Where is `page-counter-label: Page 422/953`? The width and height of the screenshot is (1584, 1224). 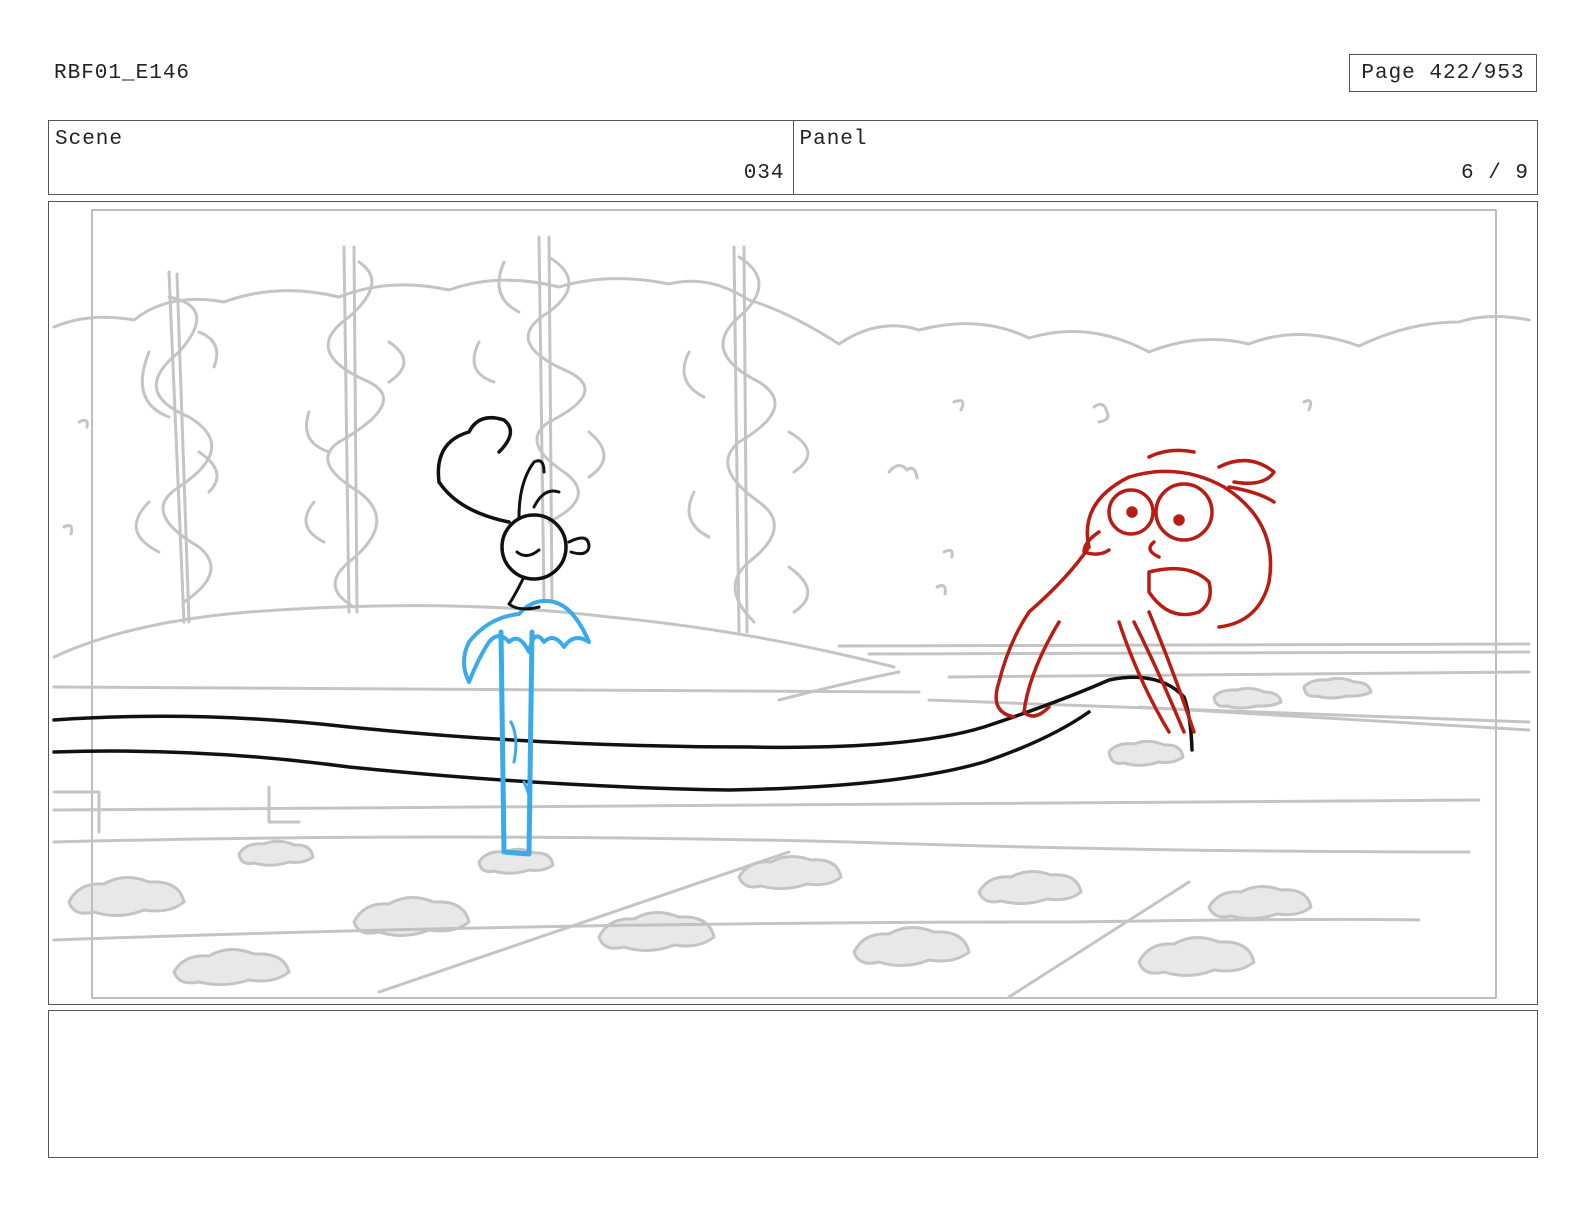
page-counter-label: Page 422/953 is located at coordinates (1443, 73).